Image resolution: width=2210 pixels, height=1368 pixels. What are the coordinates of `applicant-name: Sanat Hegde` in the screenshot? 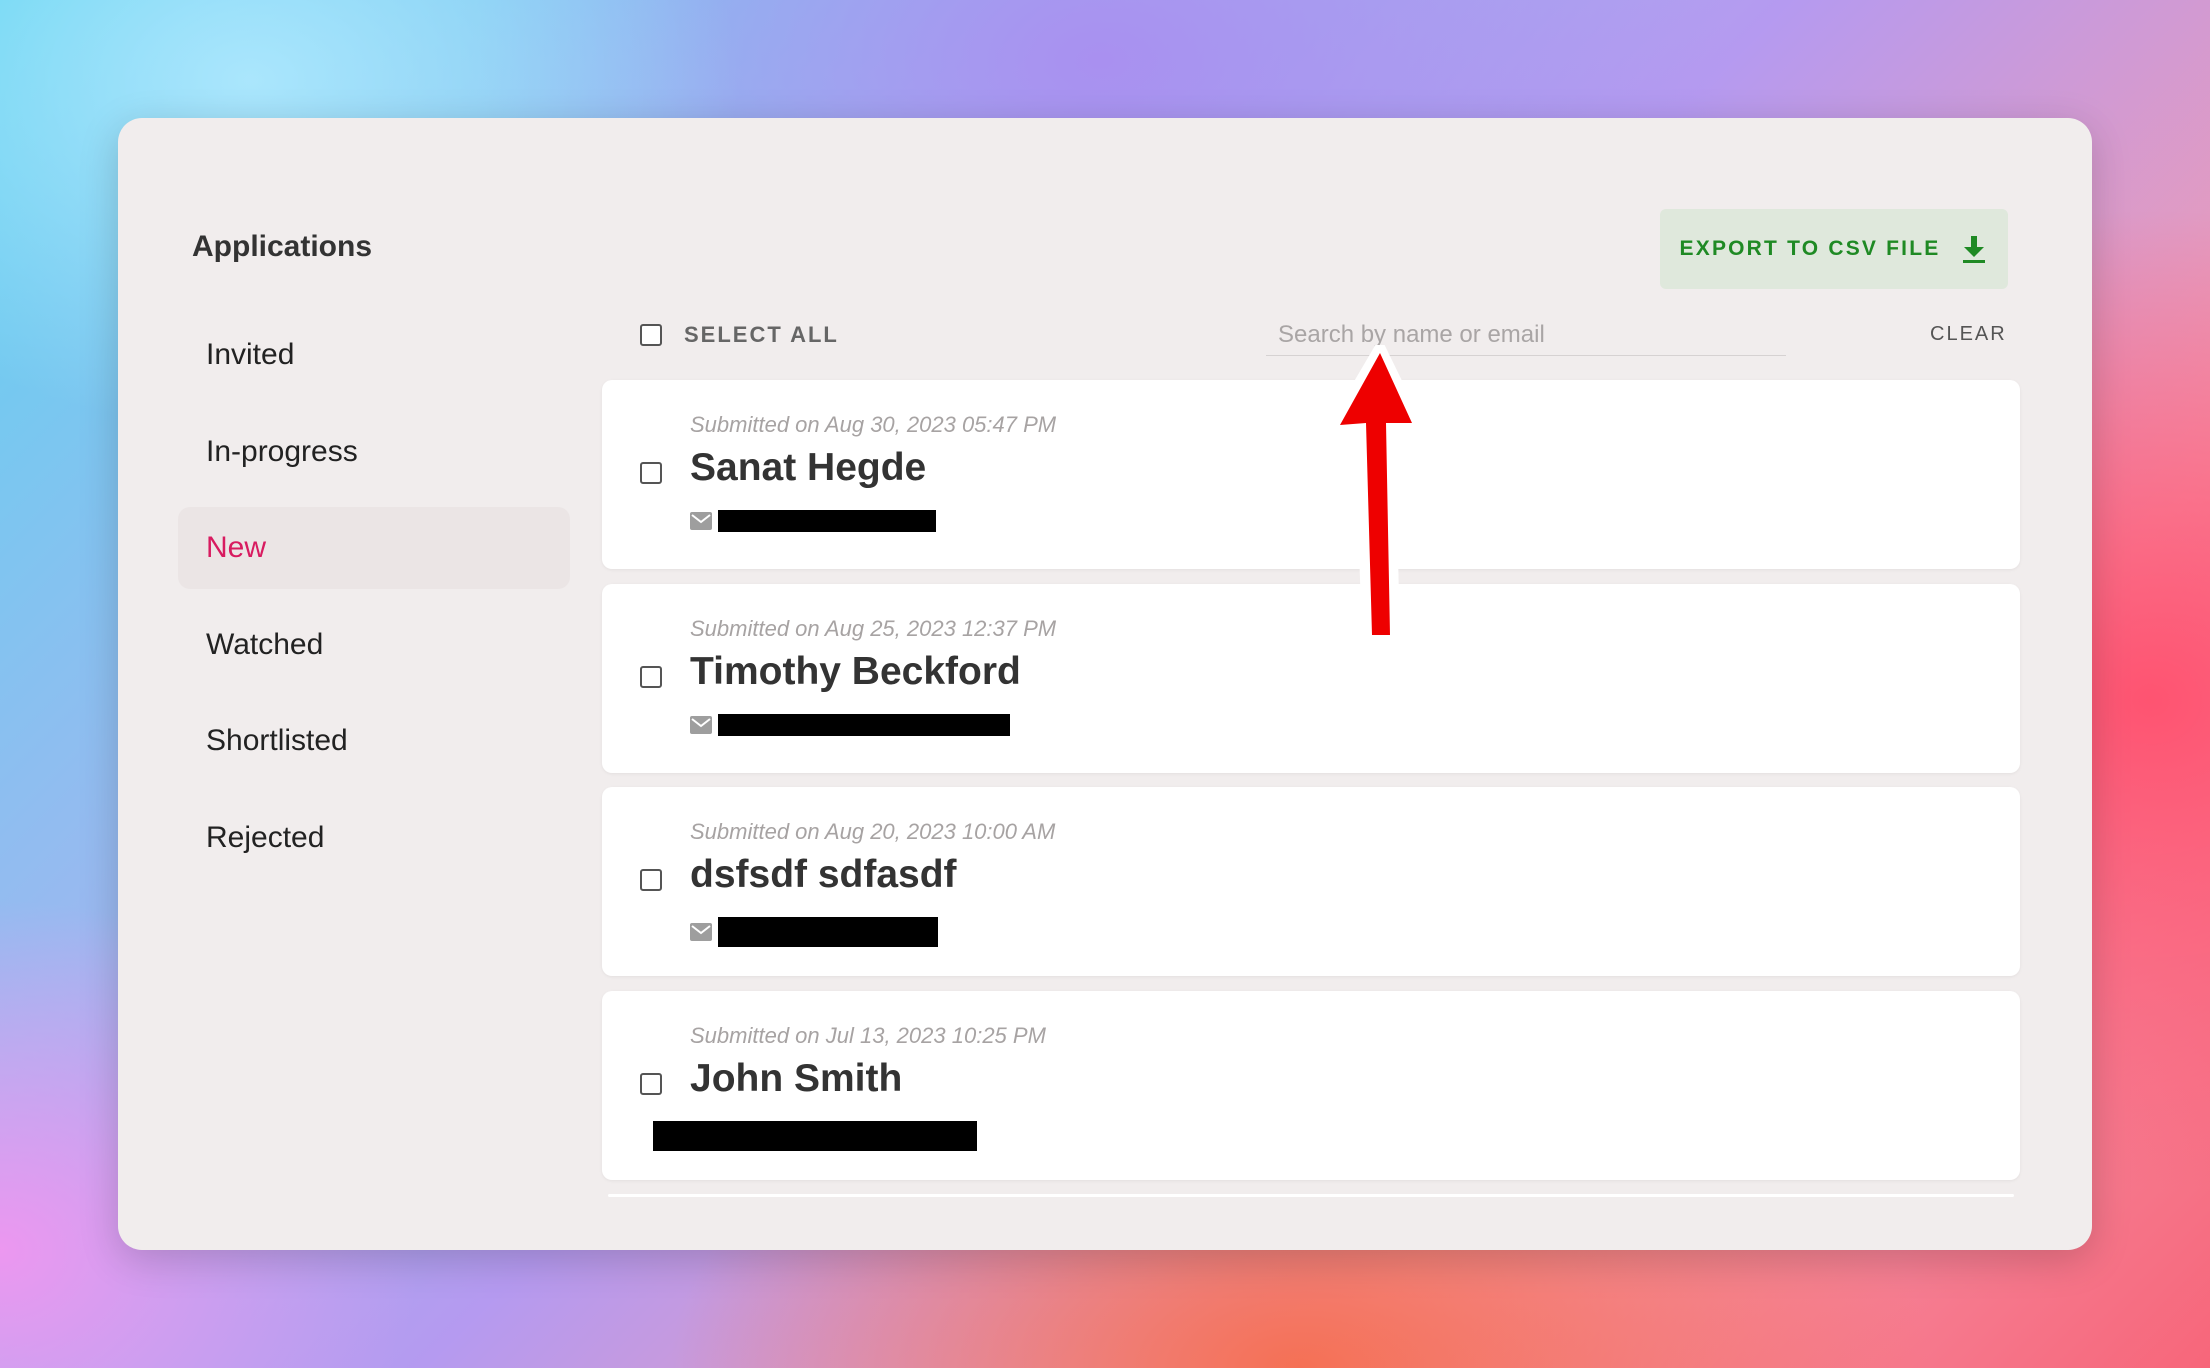 It's located at (808, 468).